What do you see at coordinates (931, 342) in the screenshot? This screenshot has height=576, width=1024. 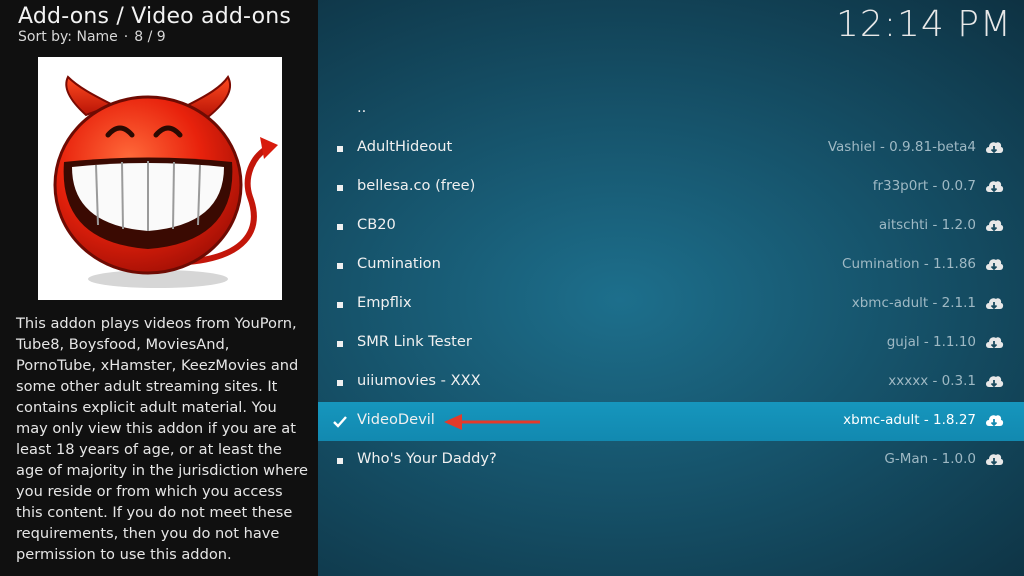 I see `addon-author-version: gujal - 1.1.10` at bounding box center [931, 342].